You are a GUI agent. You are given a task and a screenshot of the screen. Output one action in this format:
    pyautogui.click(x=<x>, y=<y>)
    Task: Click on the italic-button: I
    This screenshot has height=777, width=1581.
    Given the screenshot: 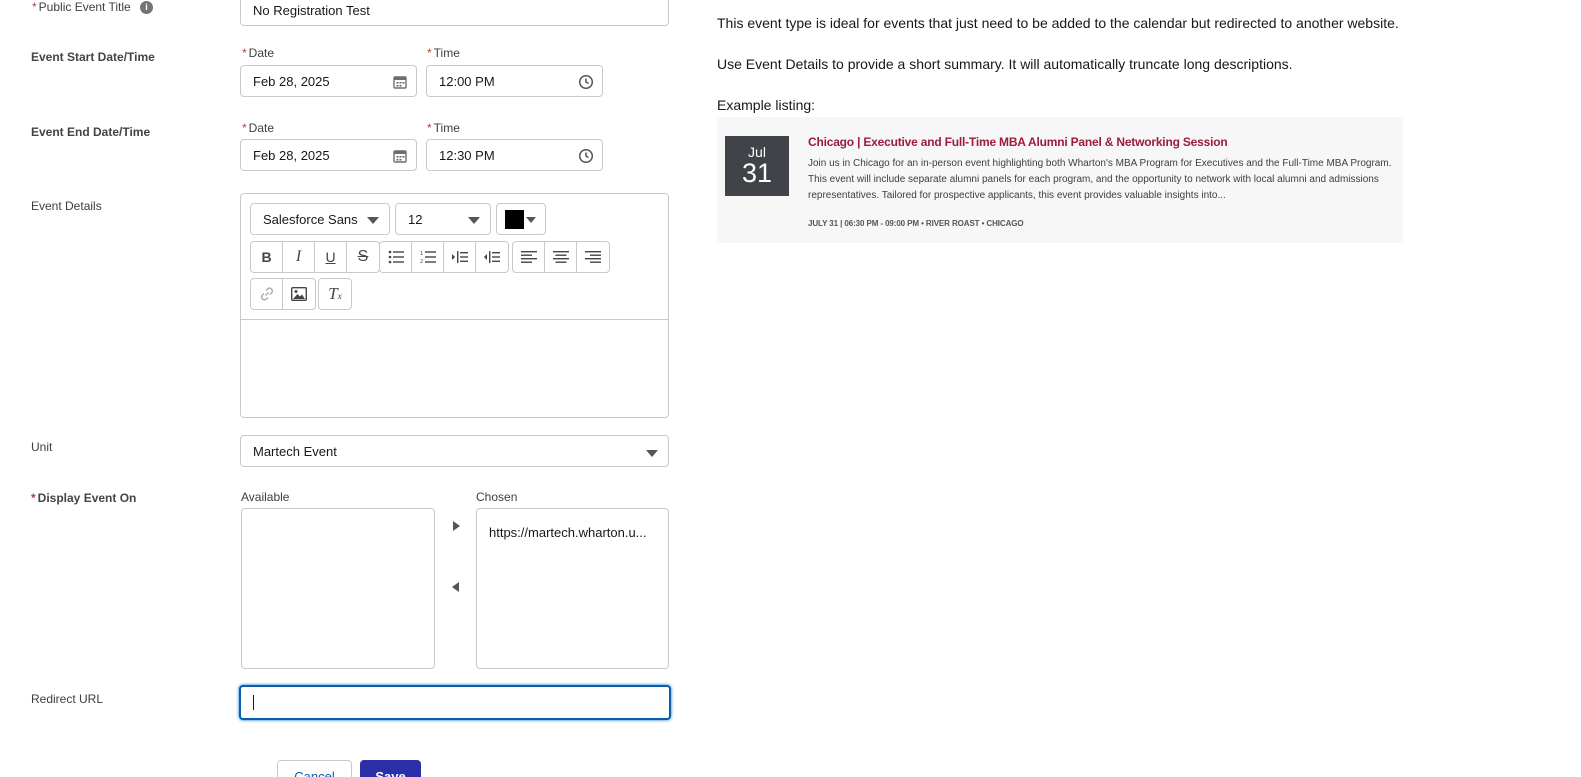 What is the action you would take?
    pyautogui.click(x=299, y=257)
    